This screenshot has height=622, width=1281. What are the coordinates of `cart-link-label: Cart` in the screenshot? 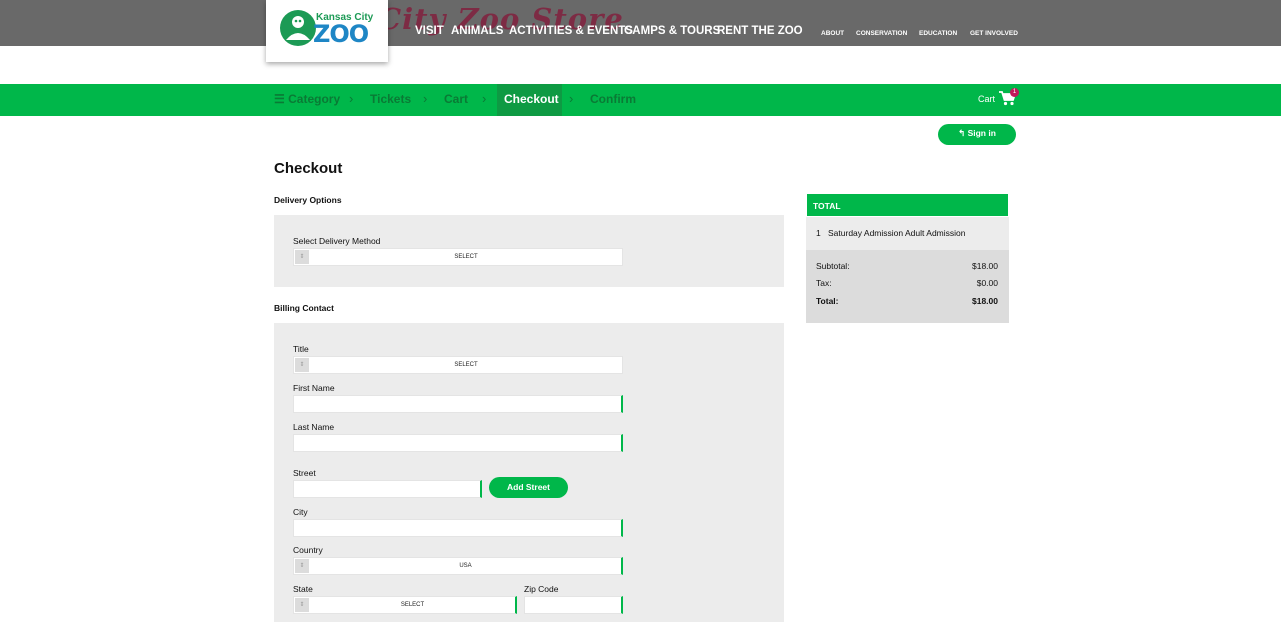 It's located at (986, 99).